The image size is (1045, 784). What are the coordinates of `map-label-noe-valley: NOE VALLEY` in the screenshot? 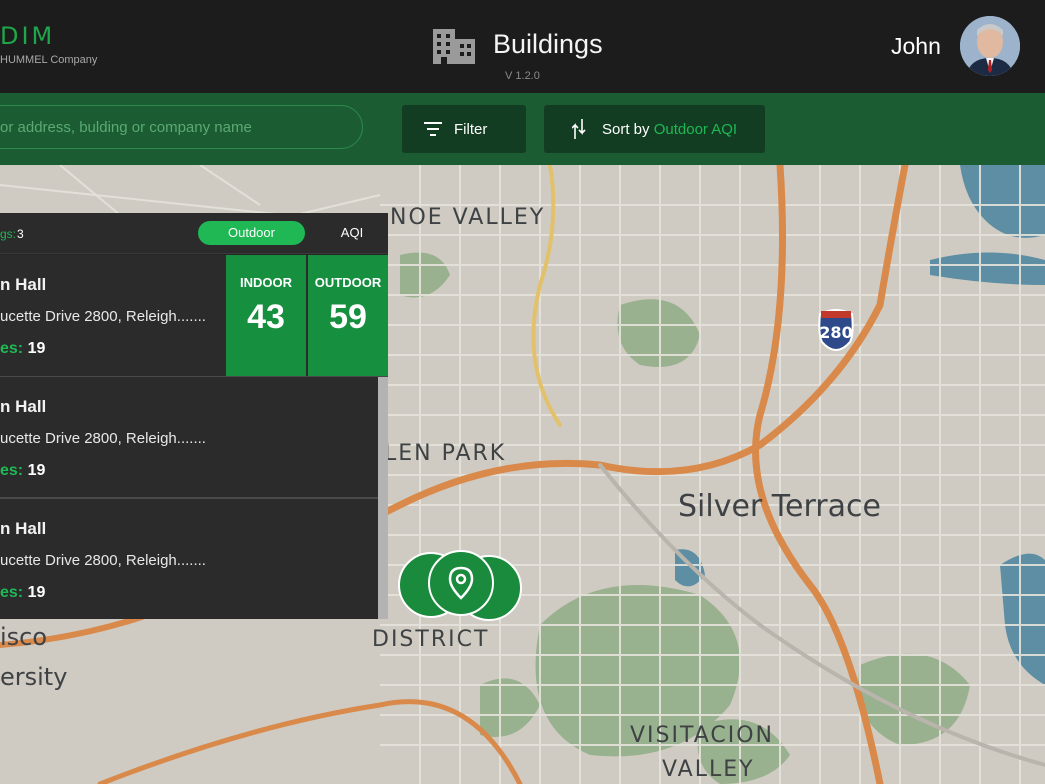 It's located at (468, 217).